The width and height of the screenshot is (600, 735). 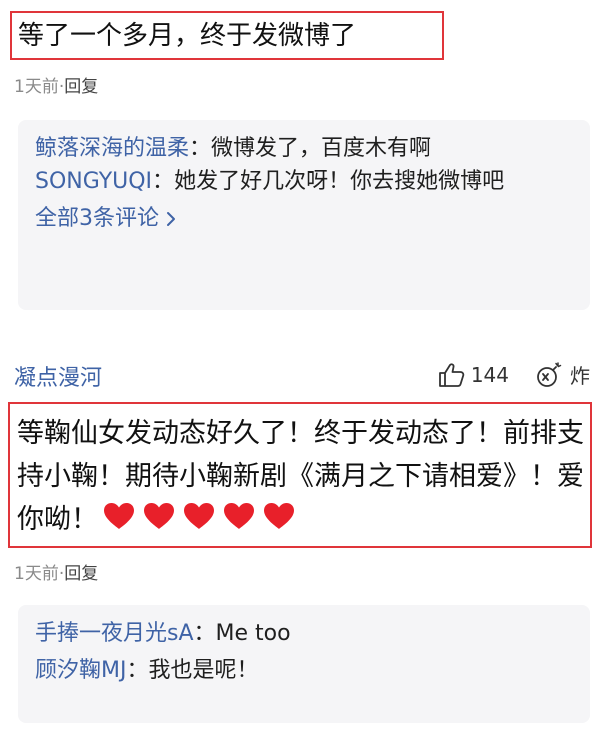 I want to click on like-button: 144, so click(x=473, y=375).